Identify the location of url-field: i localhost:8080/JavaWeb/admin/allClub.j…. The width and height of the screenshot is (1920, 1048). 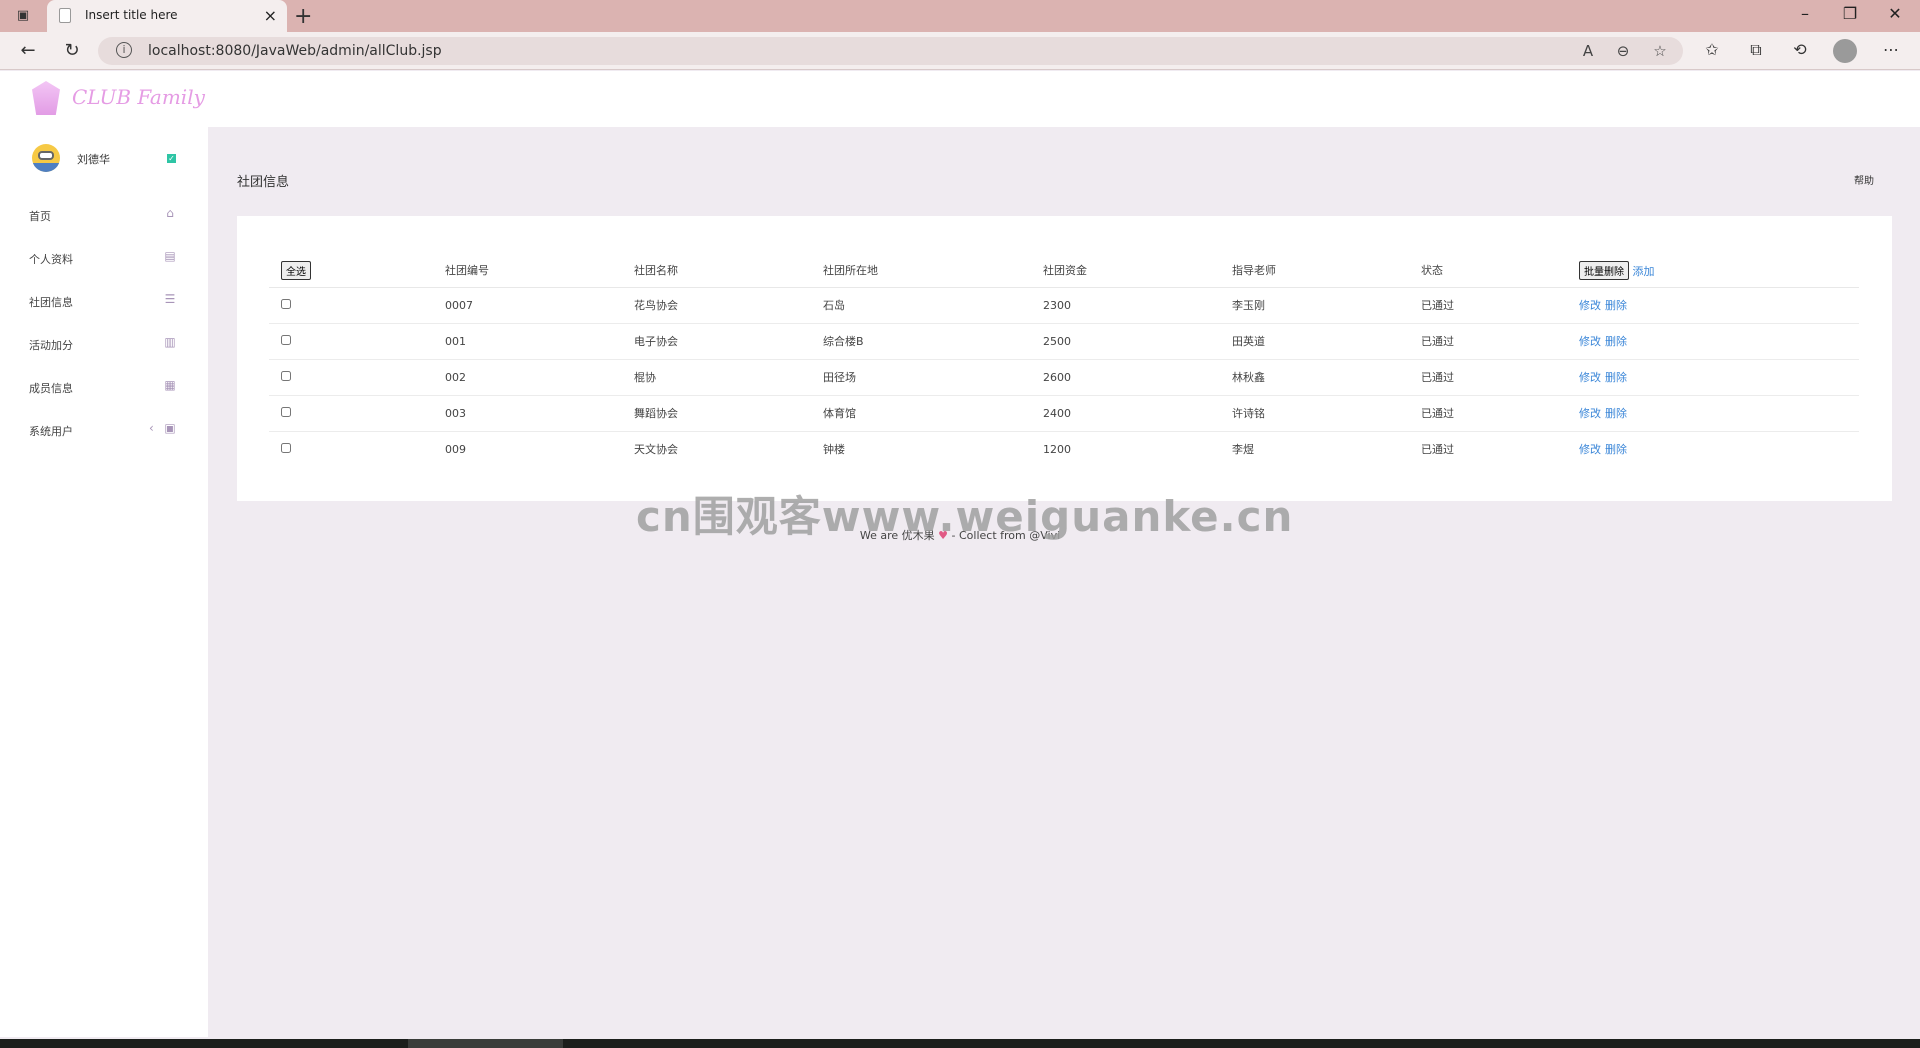
(890, 51).